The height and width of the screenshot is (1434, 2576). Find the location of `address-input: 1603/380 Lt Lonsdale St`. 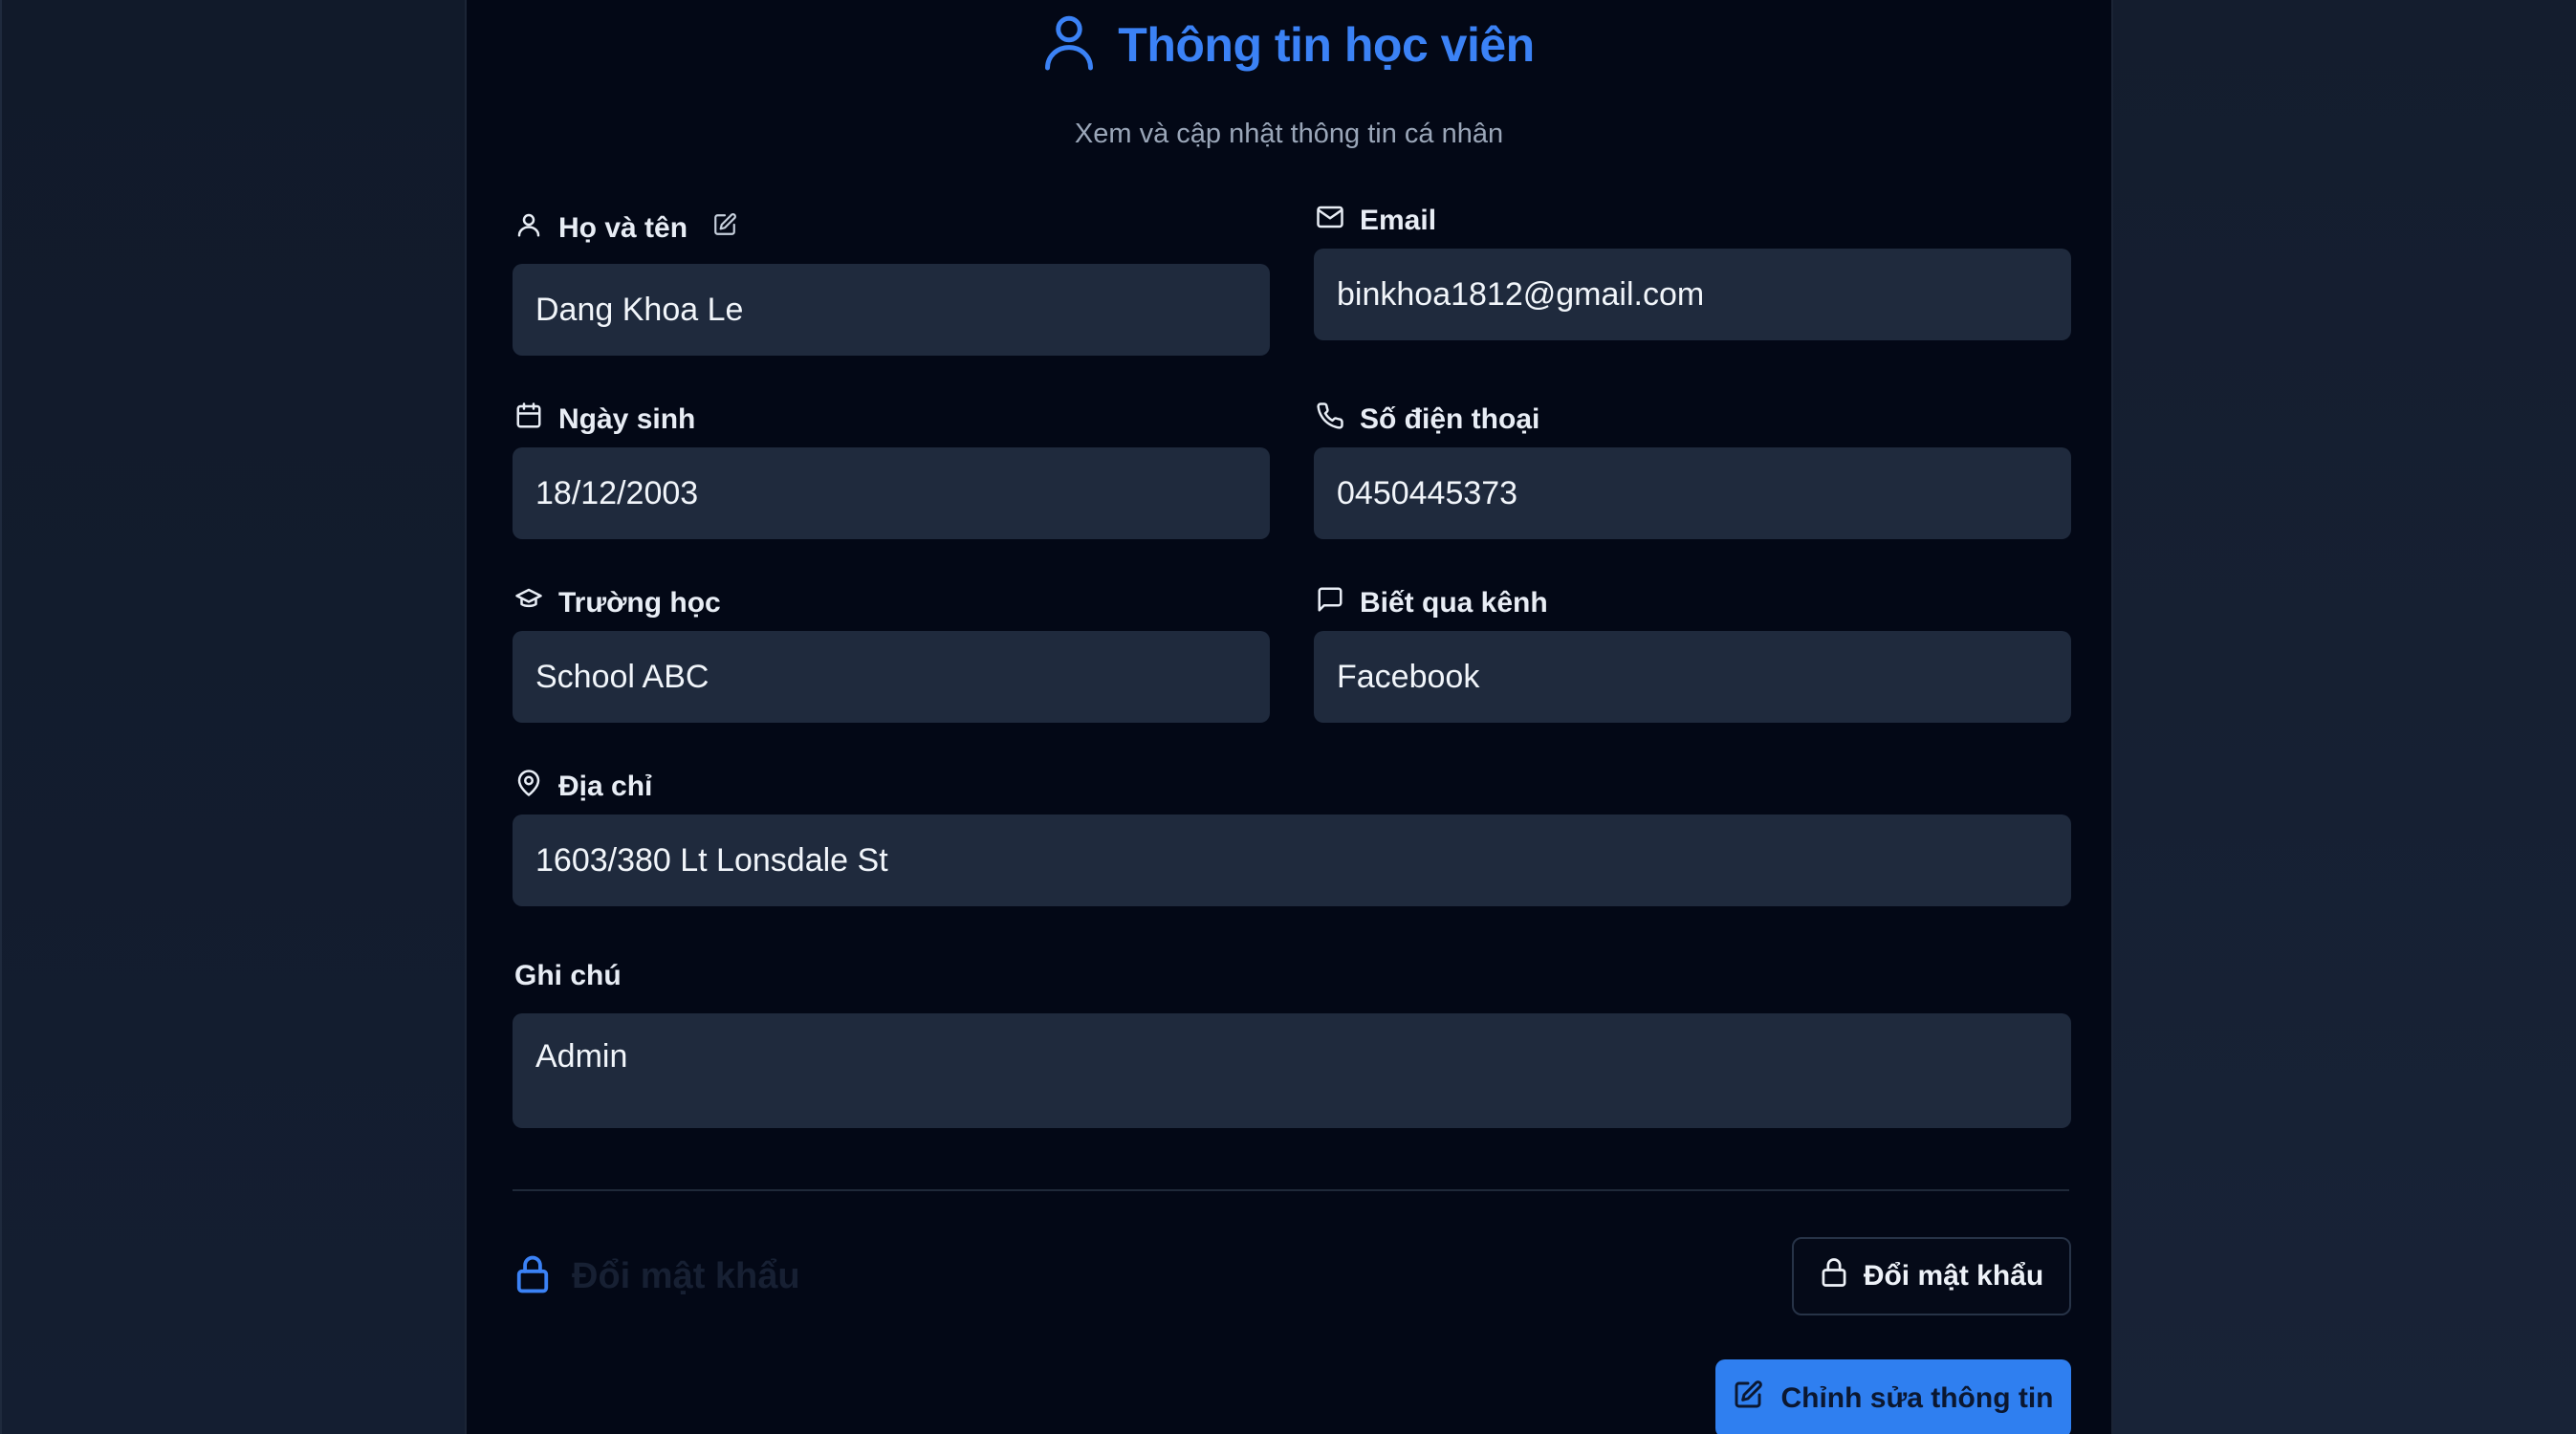

address-input: 1603/380 Lt Lonsdale St is located at coordinates (1292, 860).